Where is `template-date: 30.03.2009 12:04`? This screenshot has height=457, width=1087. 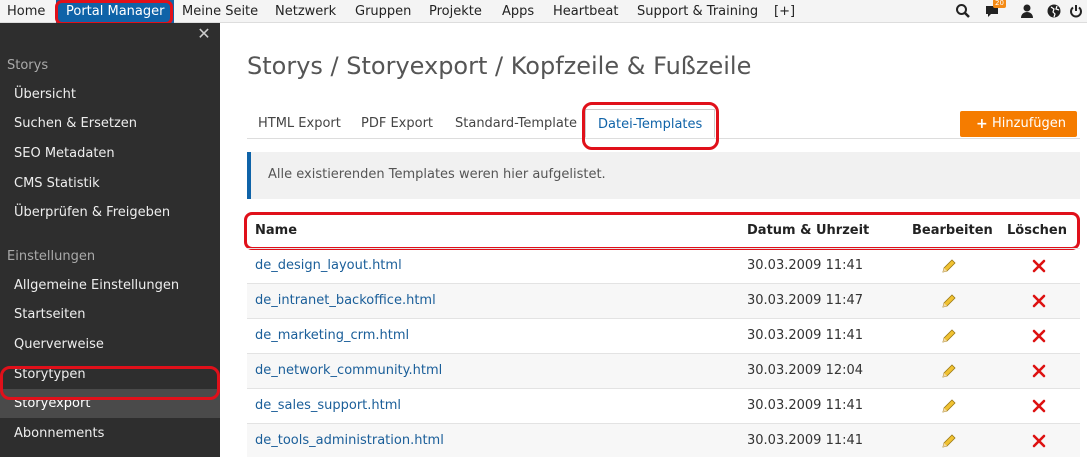
template-date: 30.03.2009 12:04 is located at coordinates (805, 370).